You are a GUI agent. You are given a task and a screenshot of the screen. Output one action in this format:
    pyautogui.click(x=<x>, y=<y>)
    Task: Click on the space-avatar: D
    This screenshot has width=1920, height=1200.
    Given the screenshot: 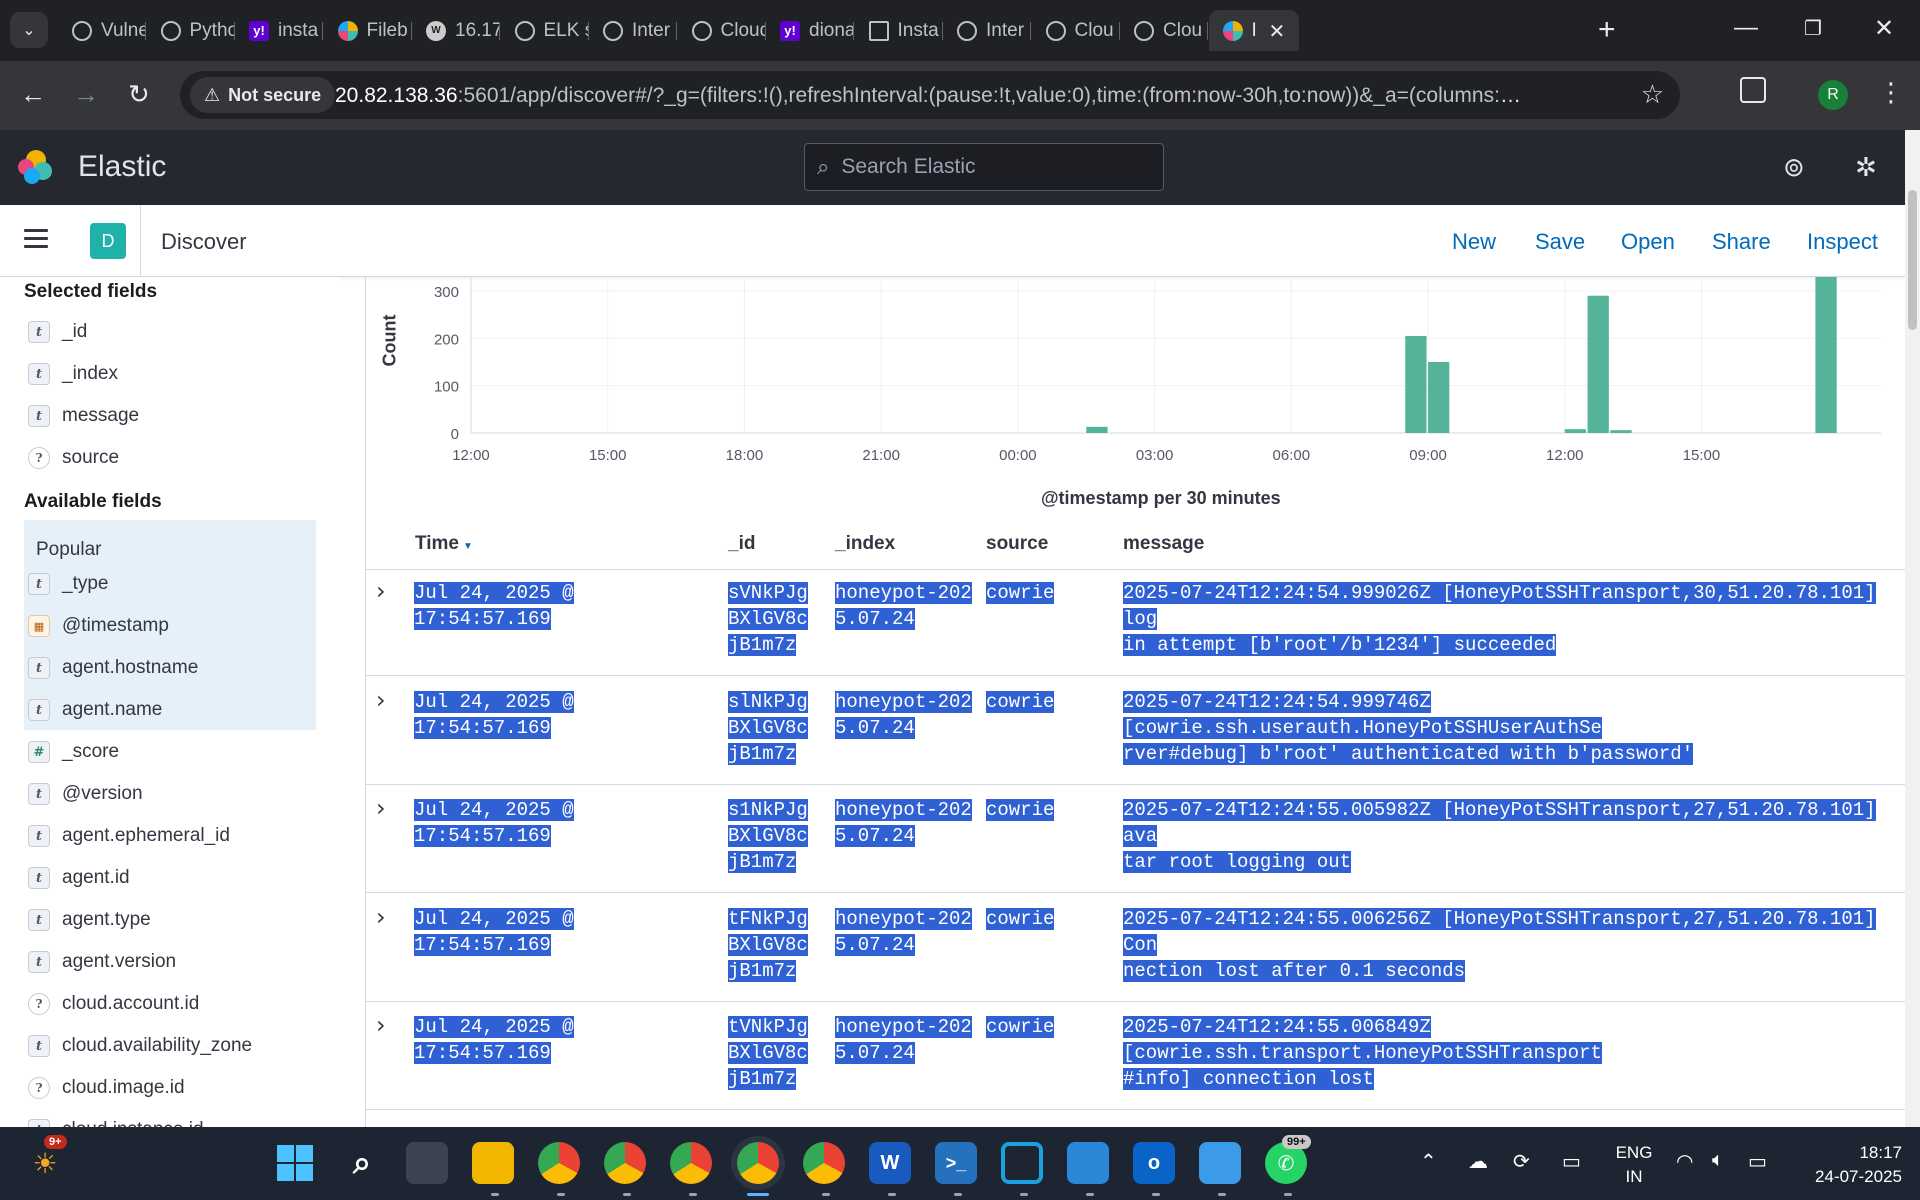 What is the action you would take?
    pyautogui.click(x=108, y=241)
    